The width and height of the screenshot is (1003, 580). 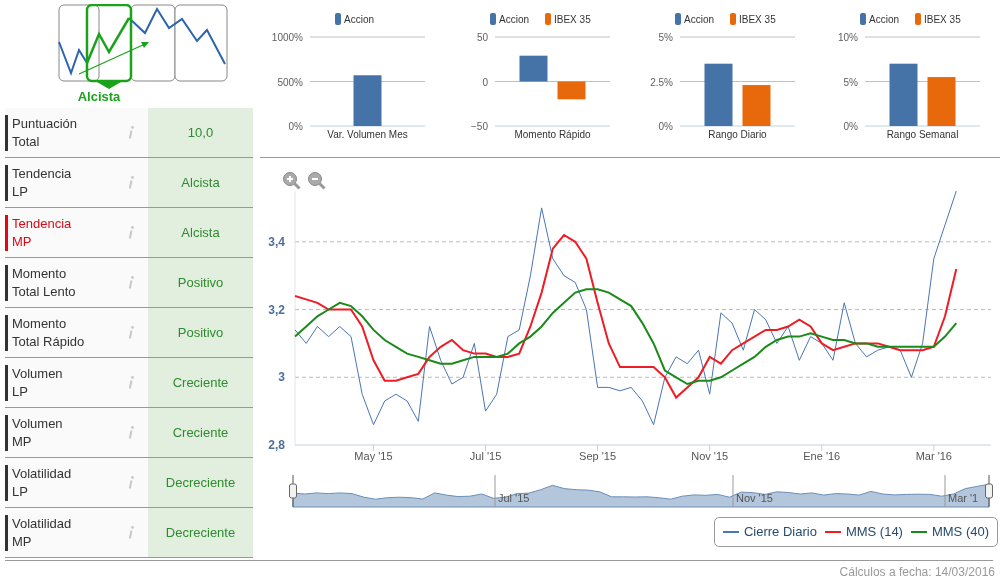 I want to click on indicator-label: Volumen LP, so click(x=38, y=382).